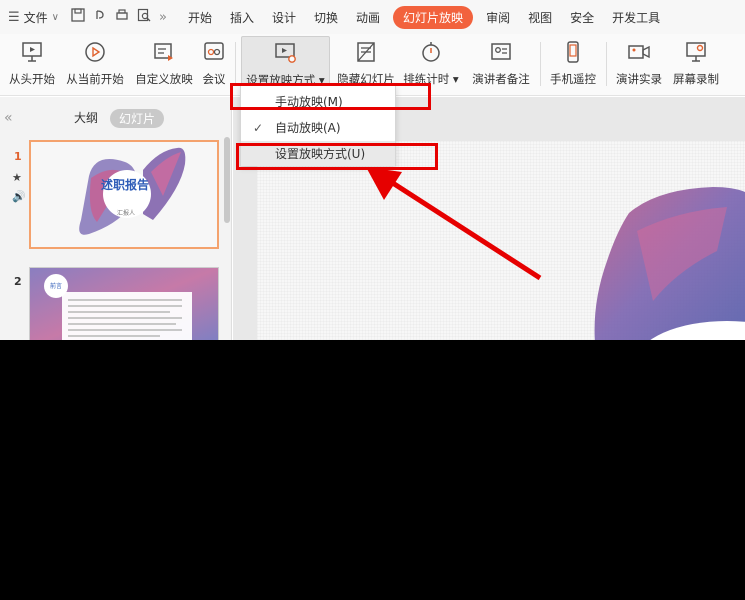 Image resolution: width=745 pixels, height=600 pixels. I want to click on meeting-button: 会议, so click(214, 64).